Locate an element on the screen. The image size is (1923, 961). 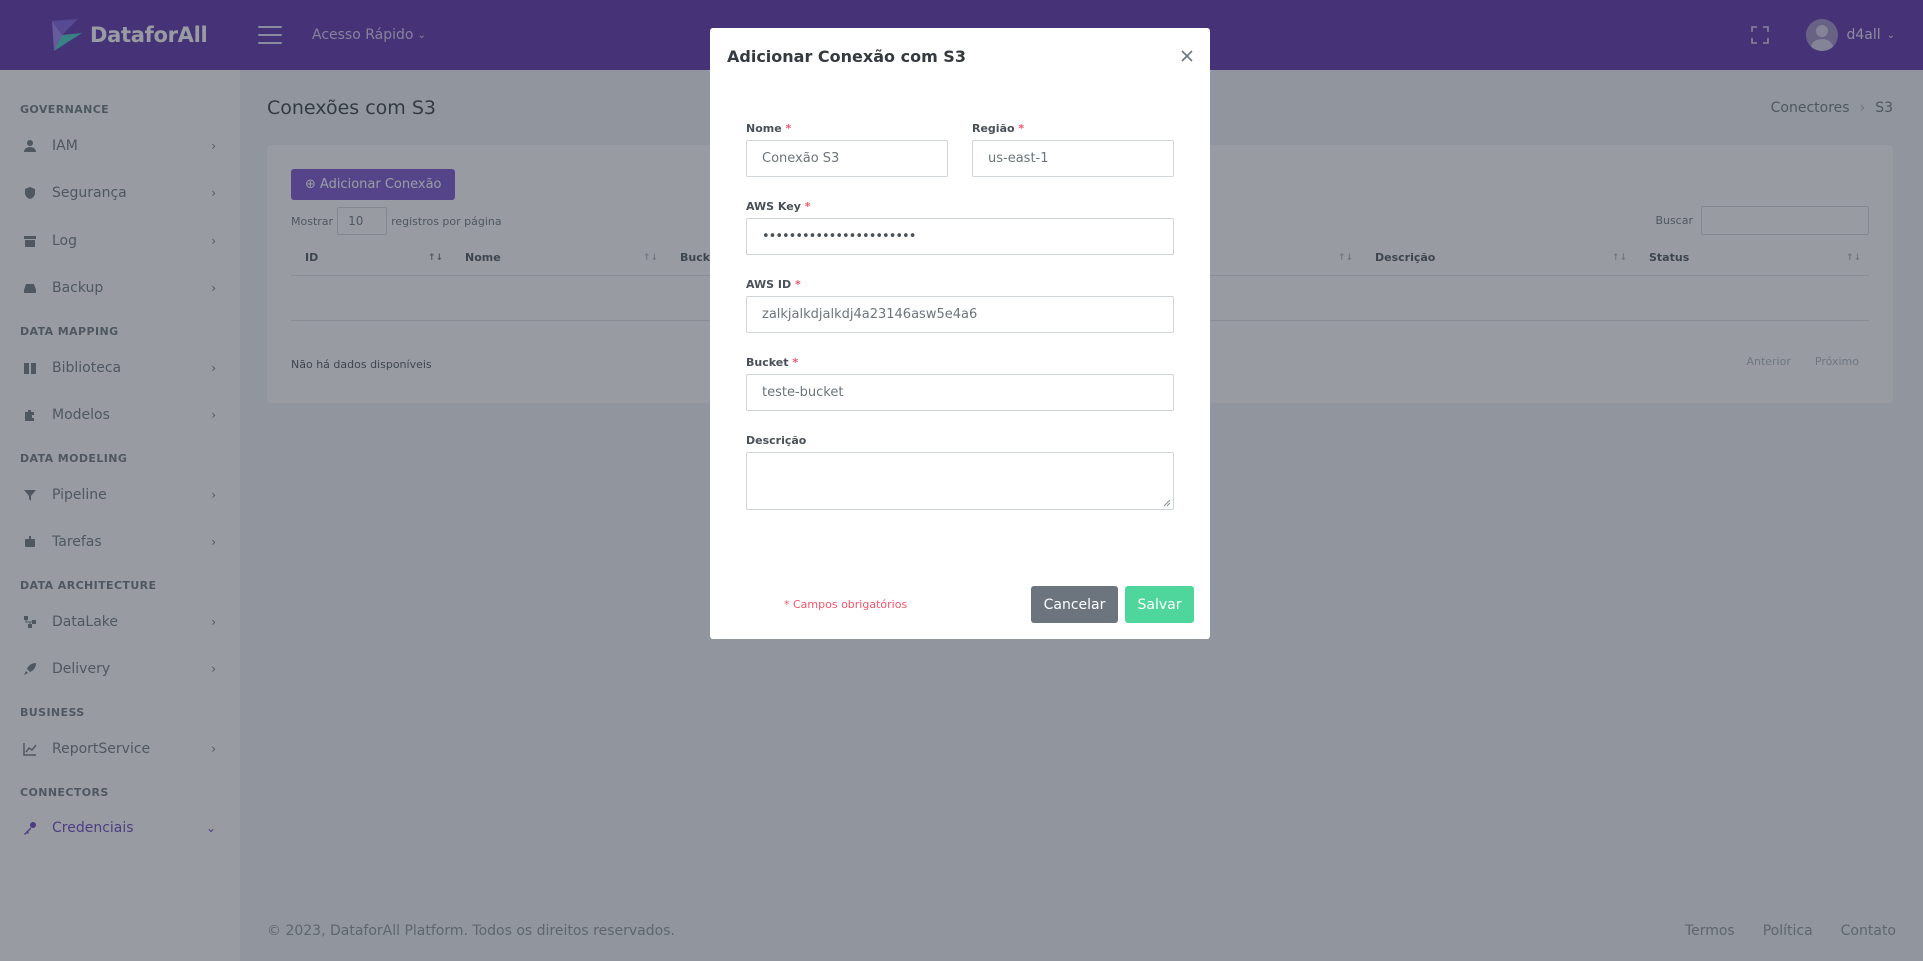
resize-handle-icon is located at coordinates (1167, 503).